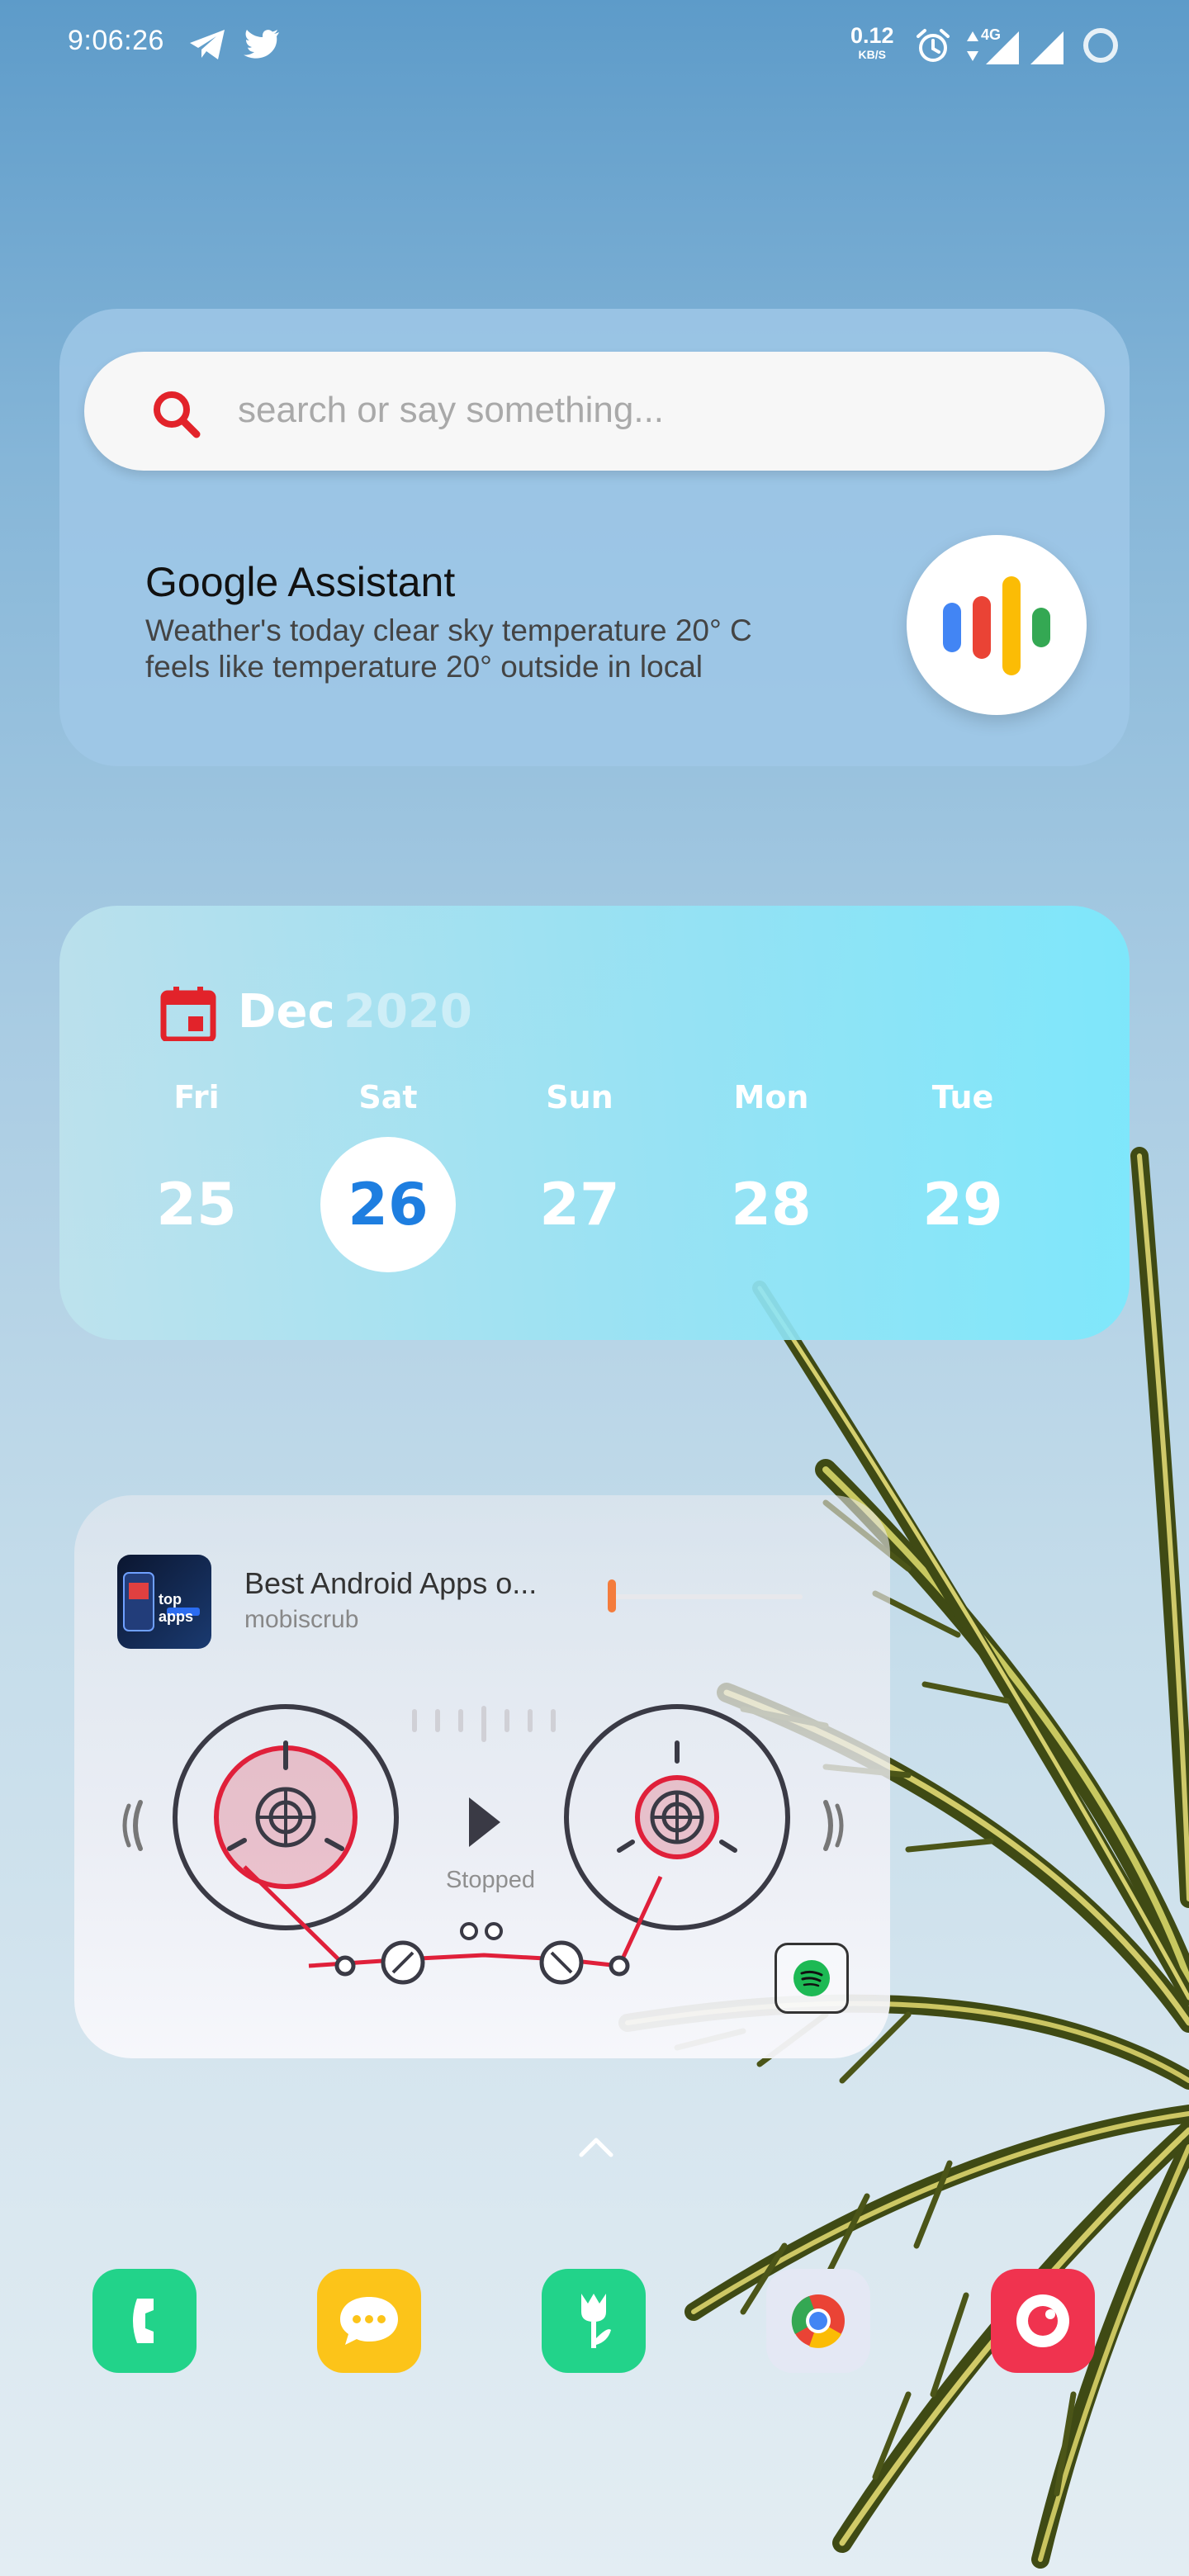 This screenshot has width=1189, height=2576. What do you see at coordinates (997, 625) in the screenshot?
I see `google-assistant-mic-button` at bounding box center [997, 625].